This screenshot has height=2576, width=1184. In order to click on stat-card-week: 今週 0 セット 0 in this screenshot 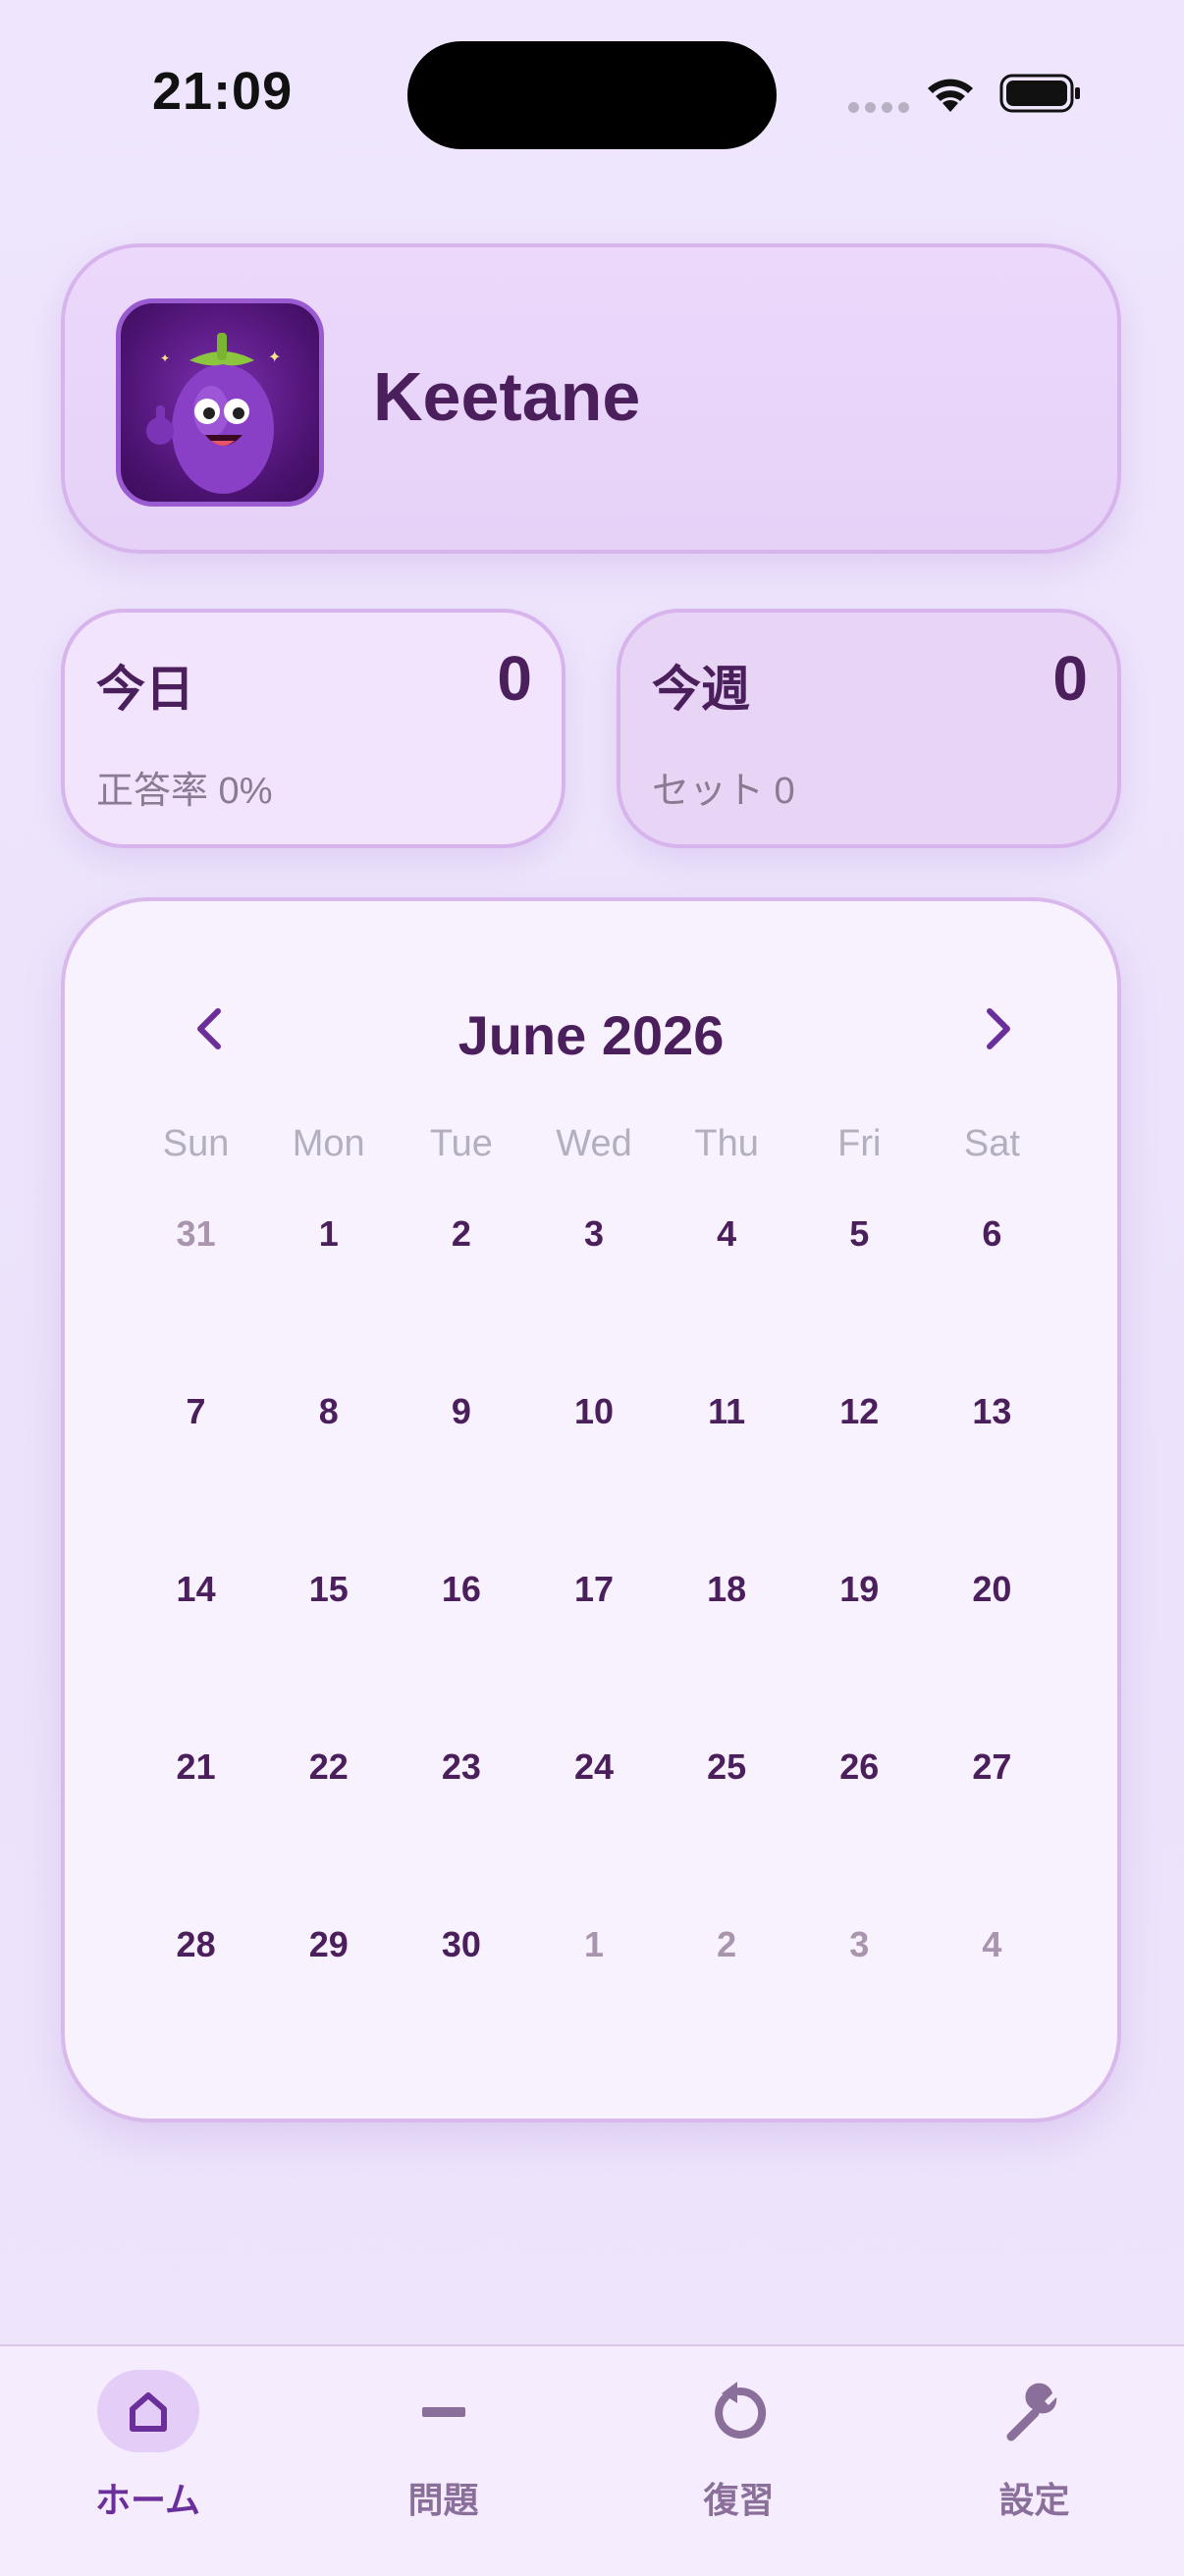, I will do `click(869, 728)`.